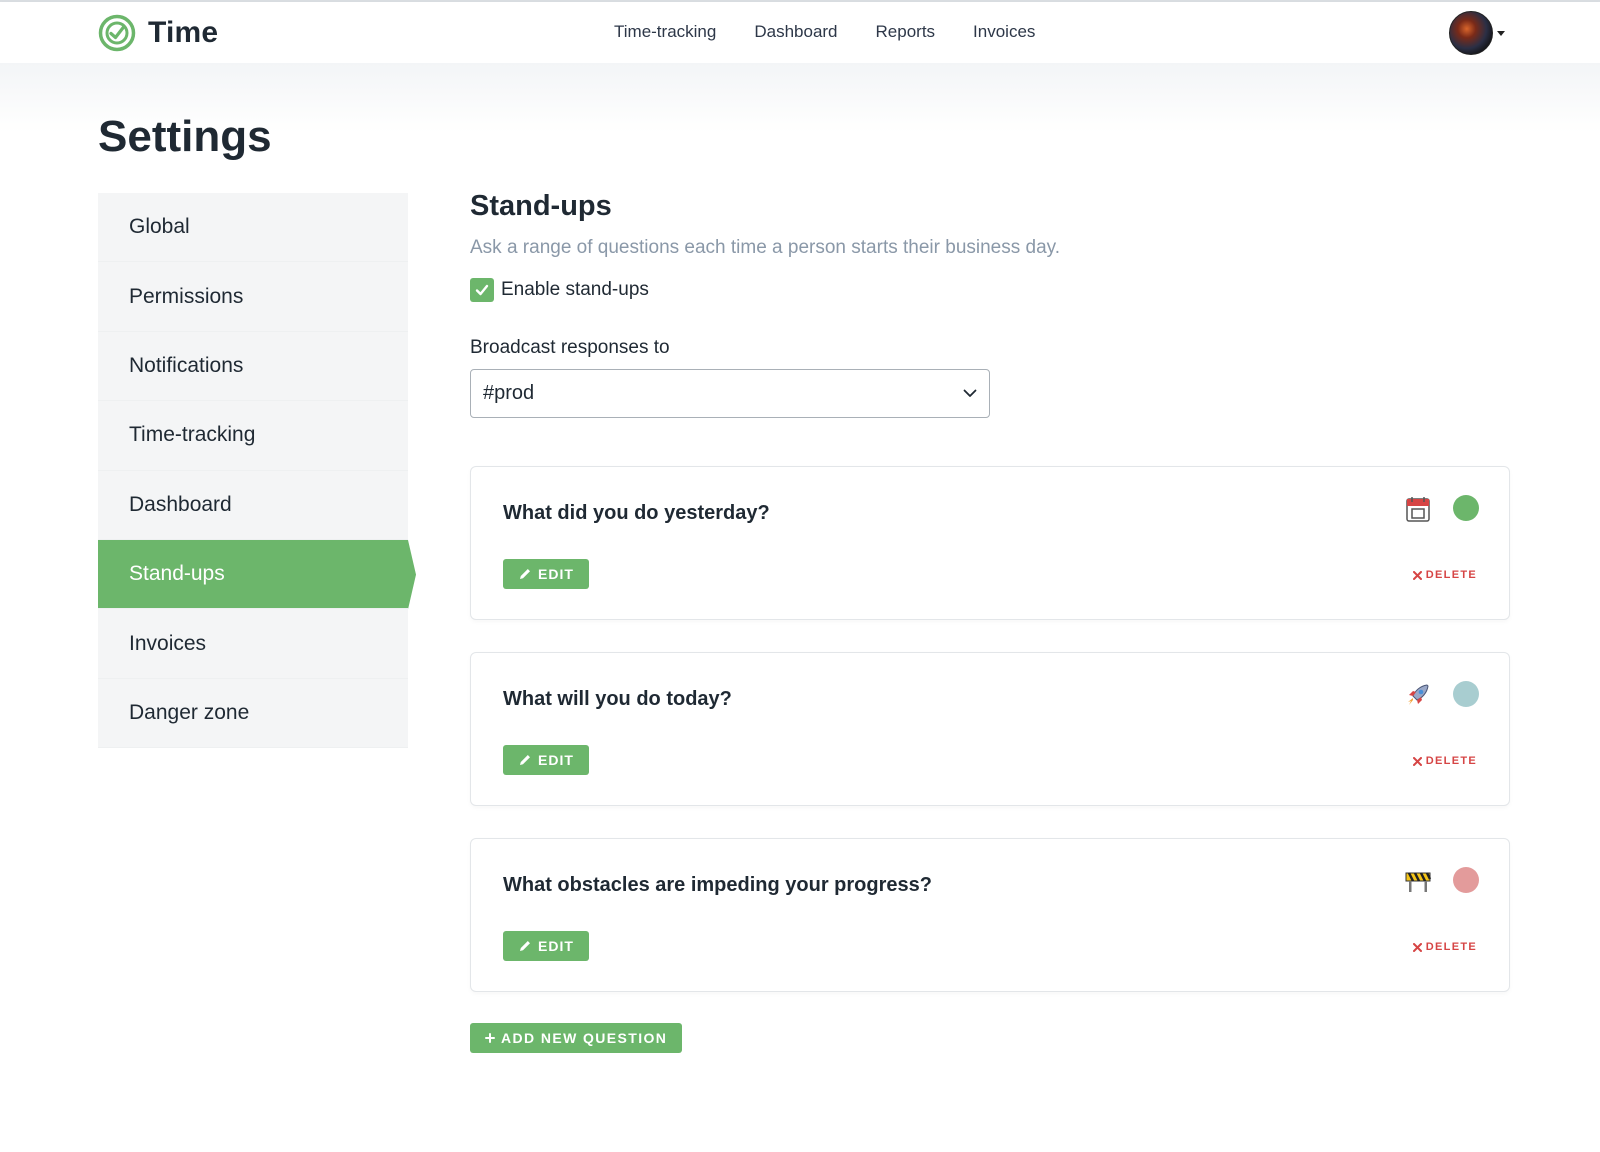 This screenshot has height=1152, width=1600. Describe the element at coordinates (584, 1038) in the screenshot. I see `add-question-label: ADD NEW QUESTION` at that location.